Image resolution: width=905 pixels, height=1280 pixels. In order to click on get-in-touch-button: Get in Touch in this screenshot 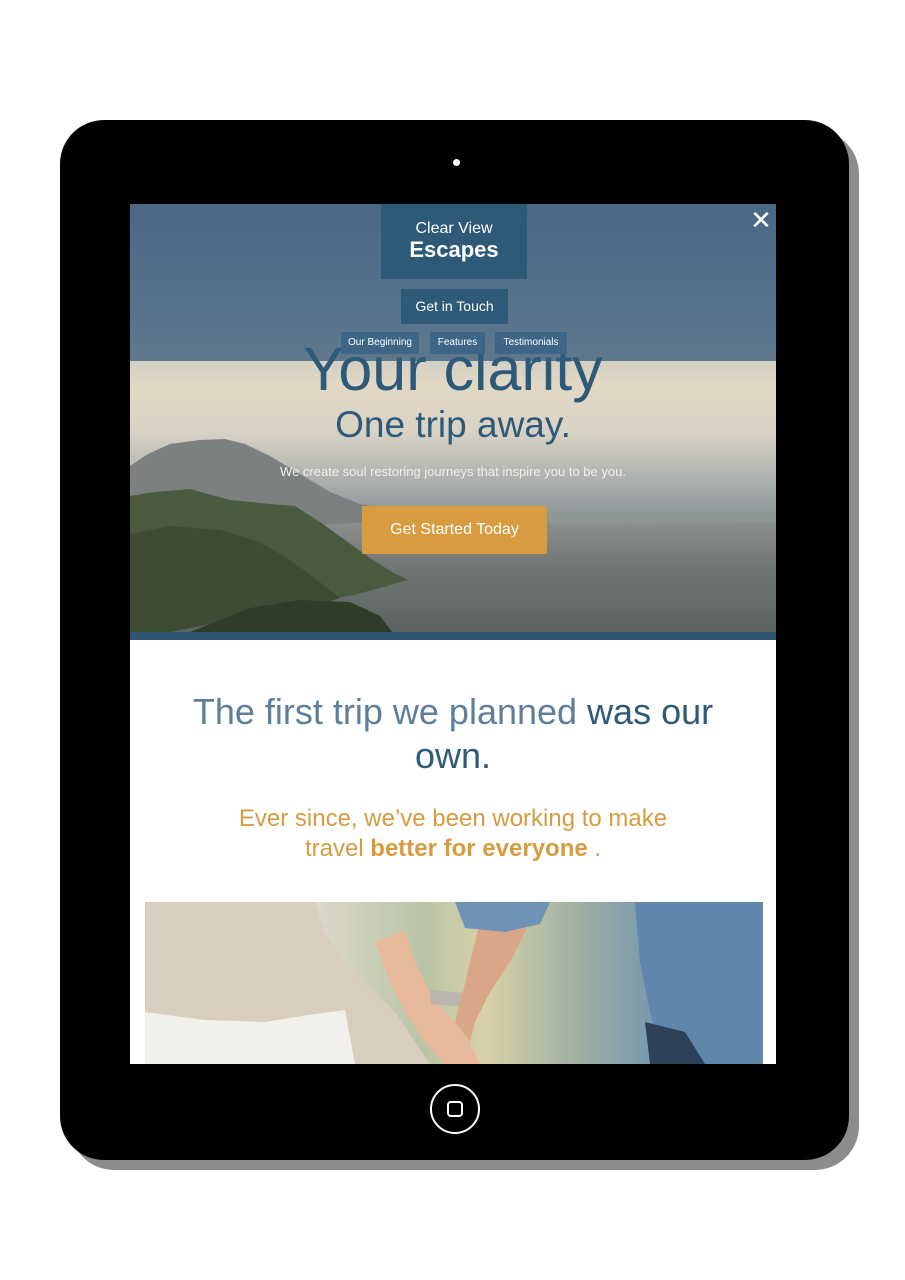, I will do `click(454, 306)`.